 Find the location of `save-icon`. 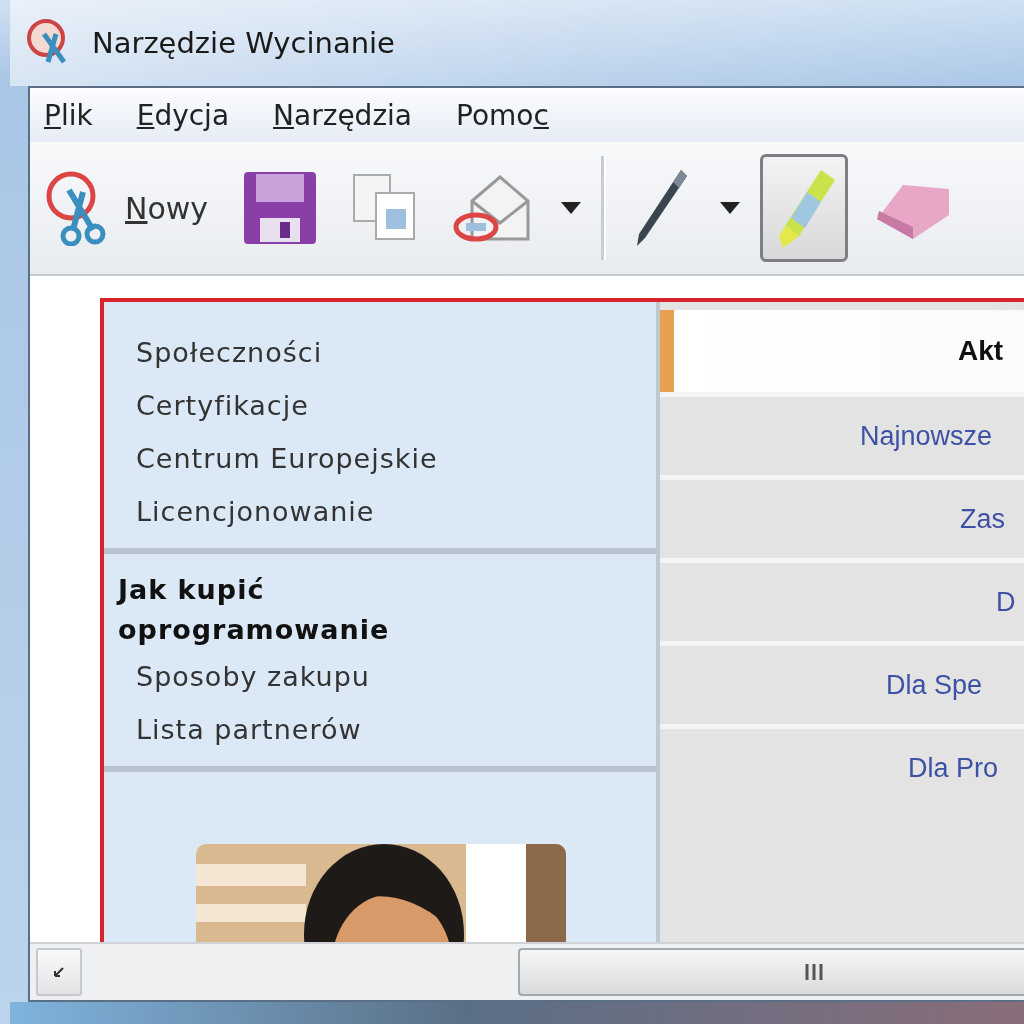

save-icon is located at coordinates (280, 208).